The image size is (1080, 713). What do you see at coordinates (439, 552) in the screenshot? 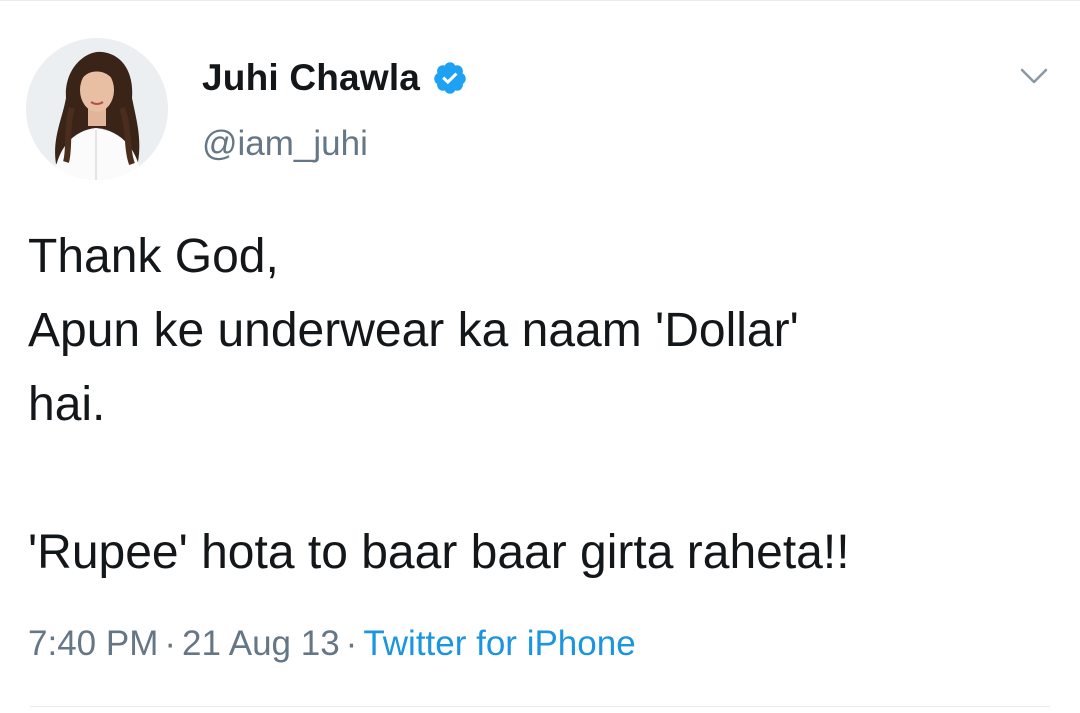
I see `tweet-text-line: 'Rupee' hota to baar baar girta raheta!!` at bounding box center [439, 552].